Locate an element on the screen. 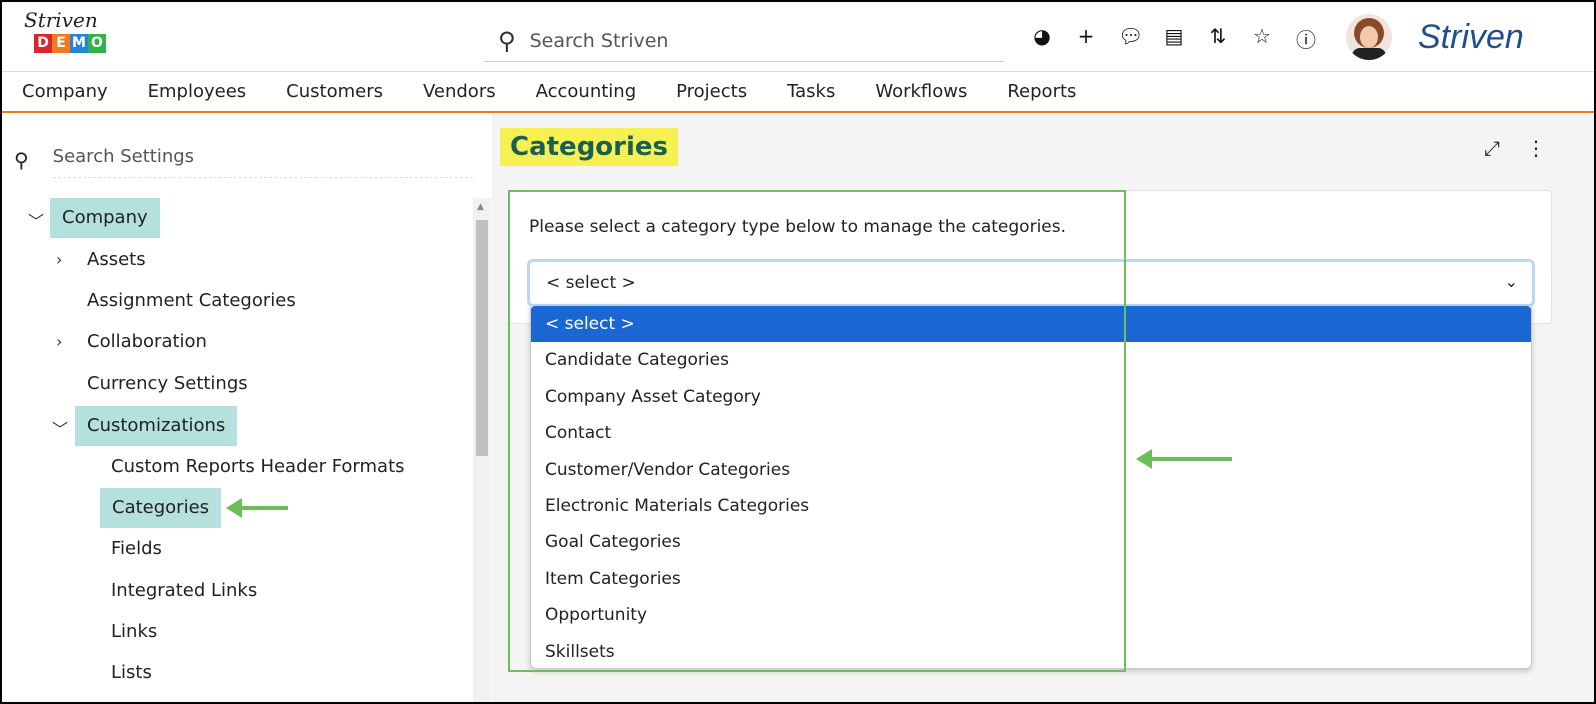  nav-customers: Customers is located at coordinates (334, 91).